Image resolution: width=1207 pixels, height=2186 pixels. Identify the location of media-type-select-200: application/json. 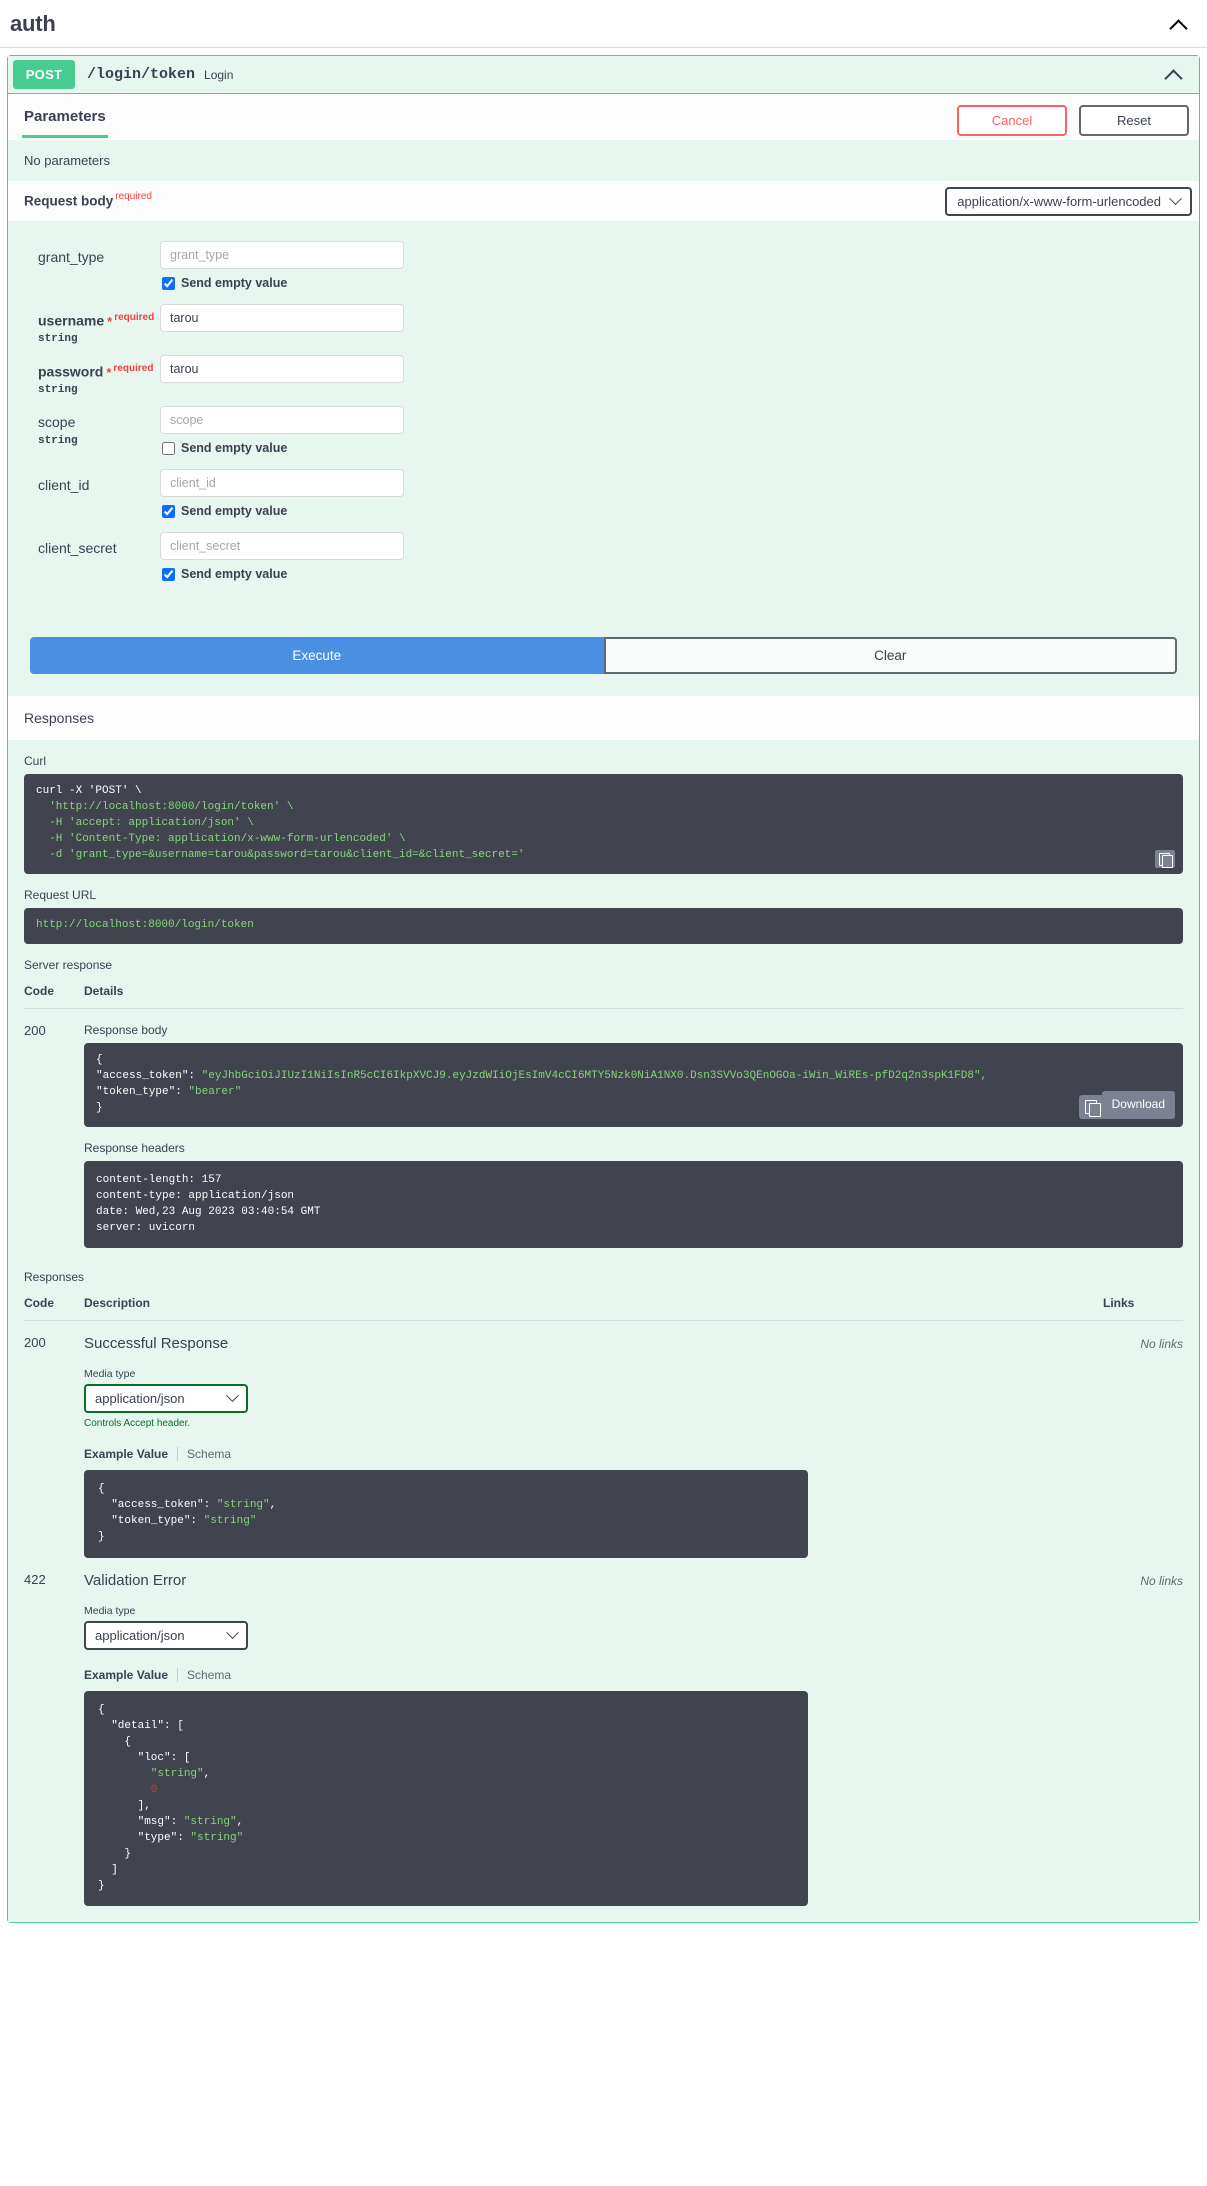
(166, 1399).